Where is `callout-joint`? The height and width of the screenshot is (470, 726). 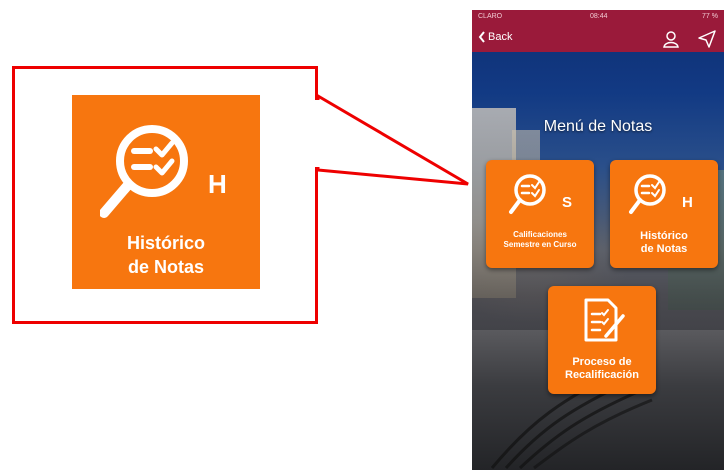
callout-joint is located at coordinates (318, 133).